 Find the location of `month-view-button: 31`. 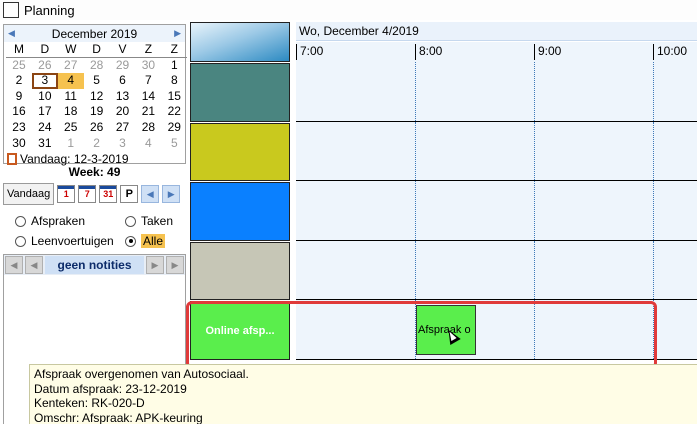

month-view-button: 31 is located at coordinates (108, 194).